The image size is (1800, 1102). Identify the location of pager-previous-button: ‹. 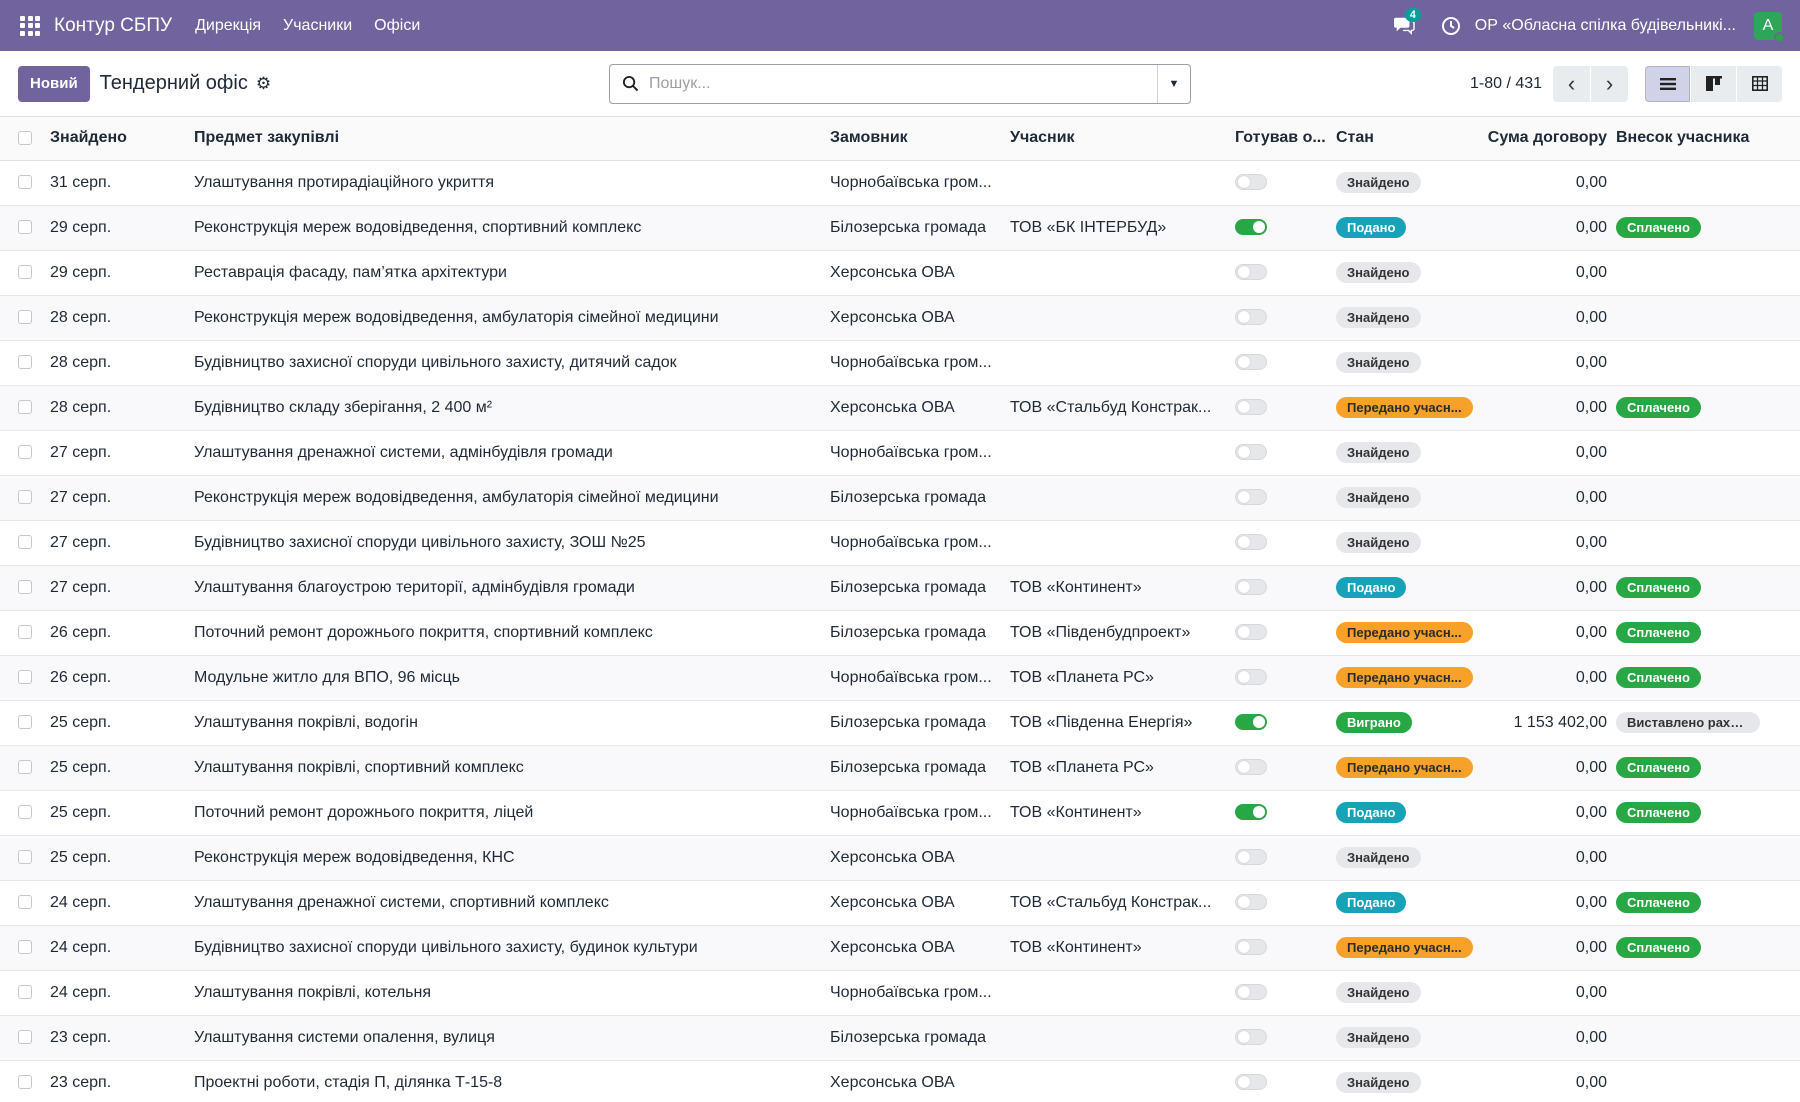
(1571, 83).